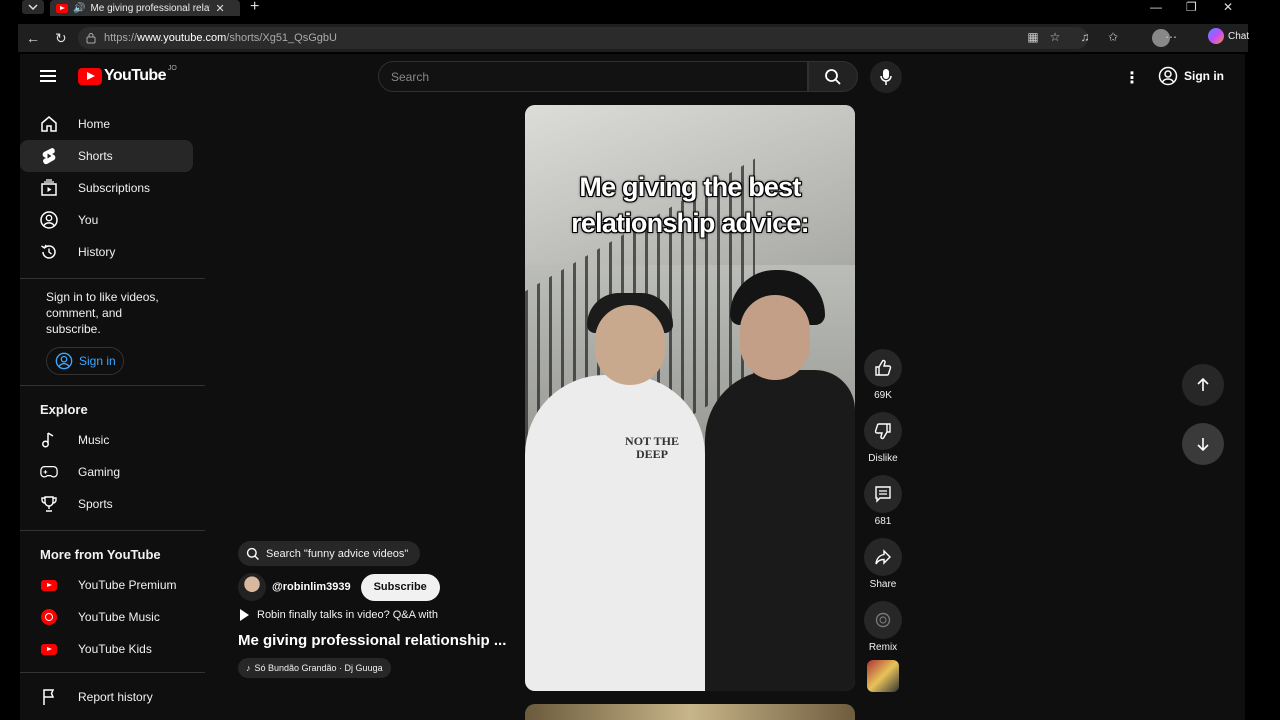  I want to click on sidebar-item-subscriptions: Subscriptions, so click(106, 188).